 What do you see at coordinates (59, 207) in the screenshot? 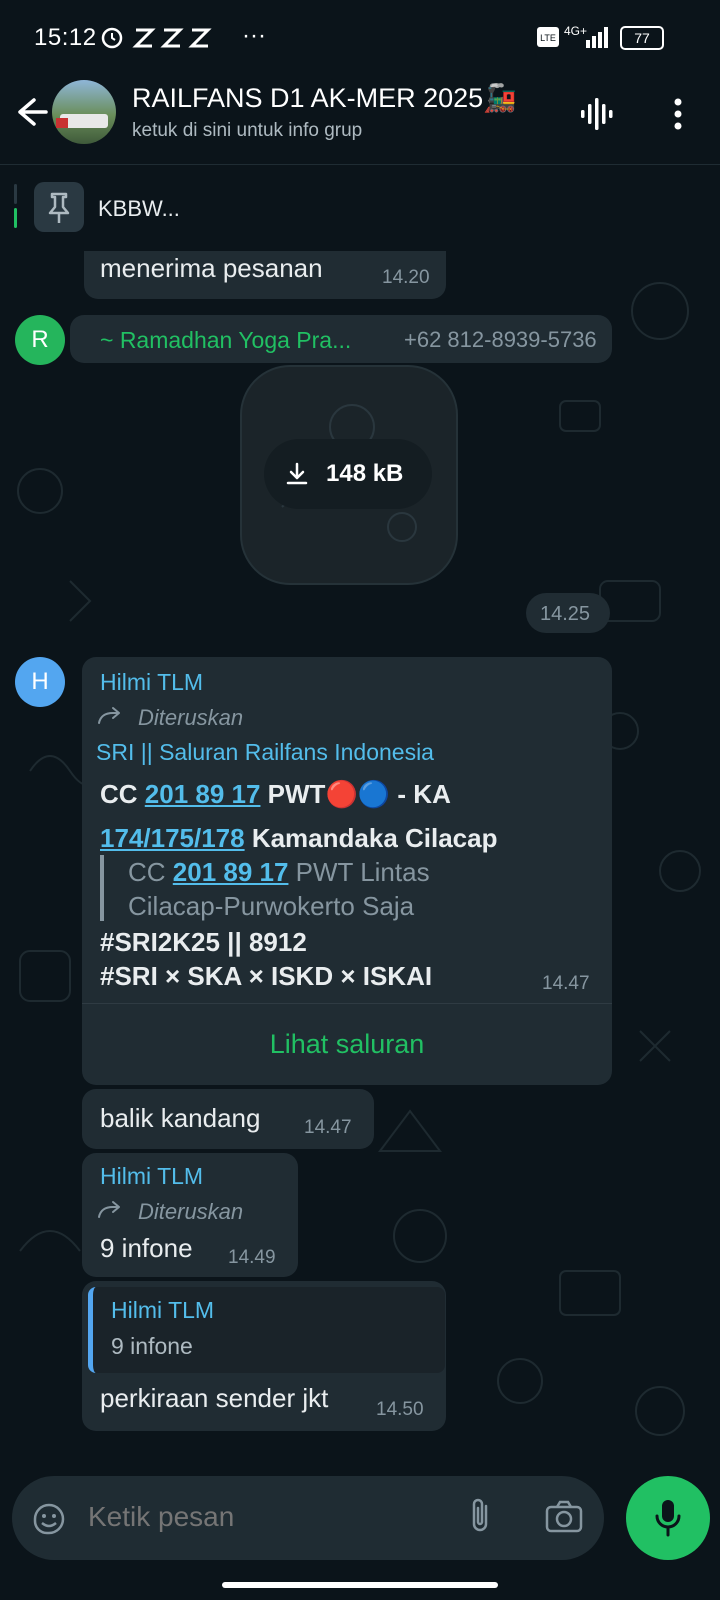
I see `pin-icon` at bounding box center [59, 207].